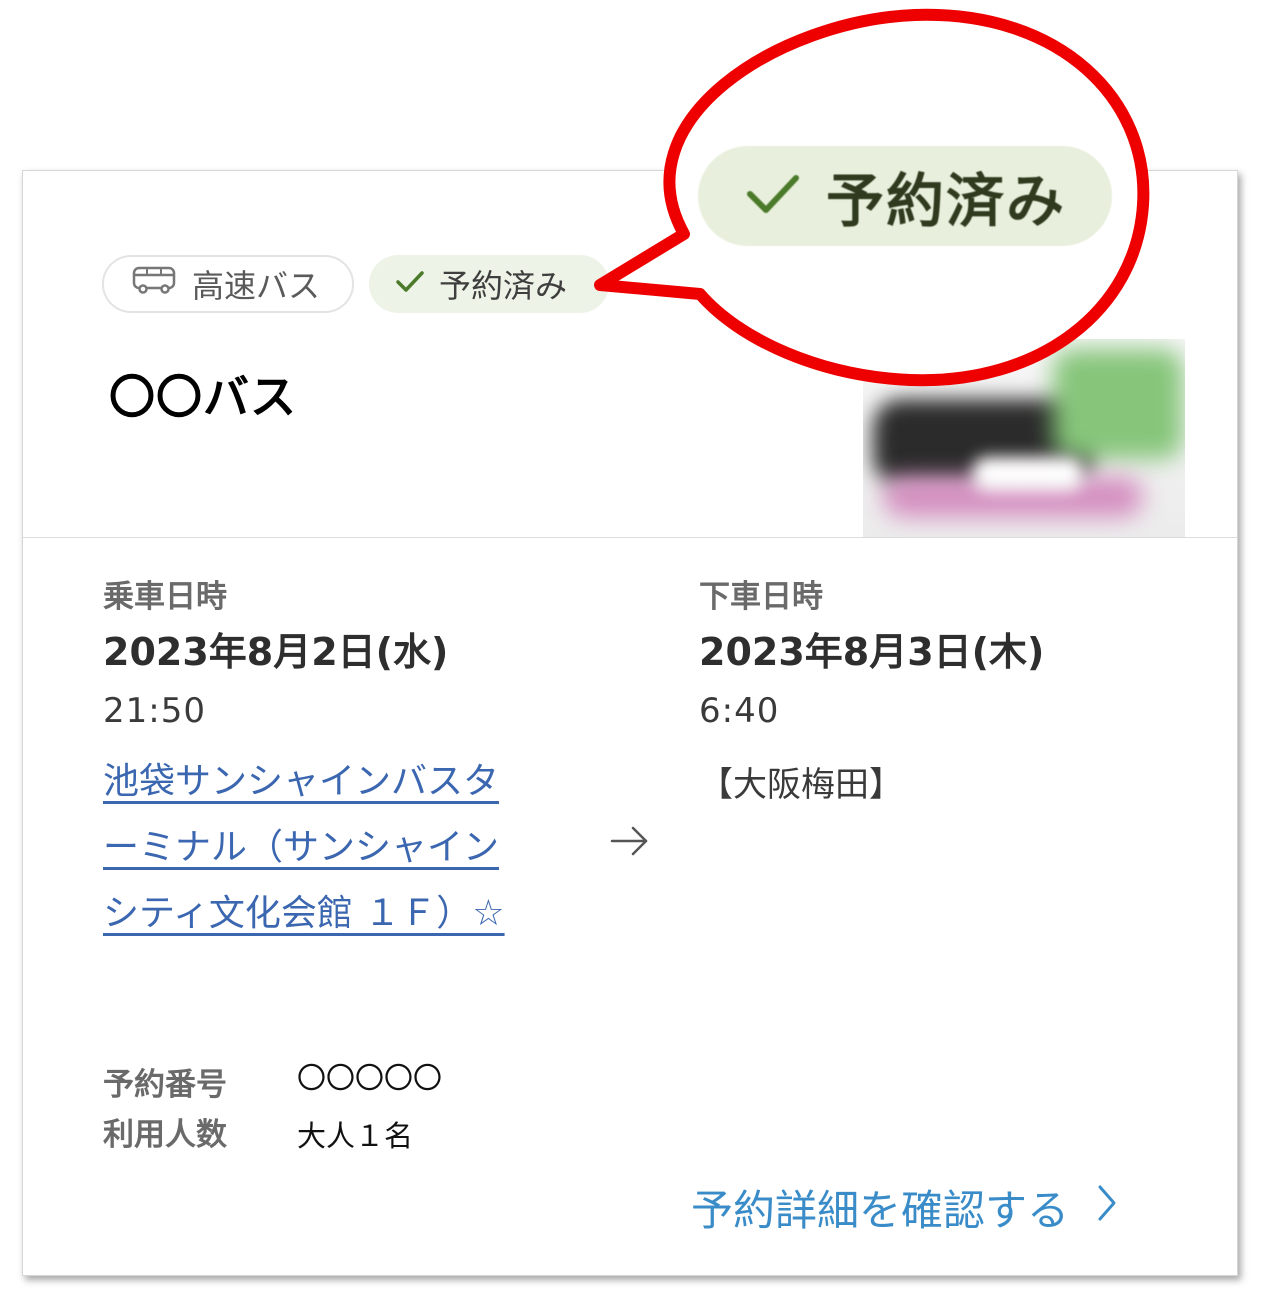 This screenshot has width=1262, height=1306. What do you see at coordinates (1093, 1207) in the screenshot?
I see `chevron-right-icon` at bounding box center [1093, 1207].